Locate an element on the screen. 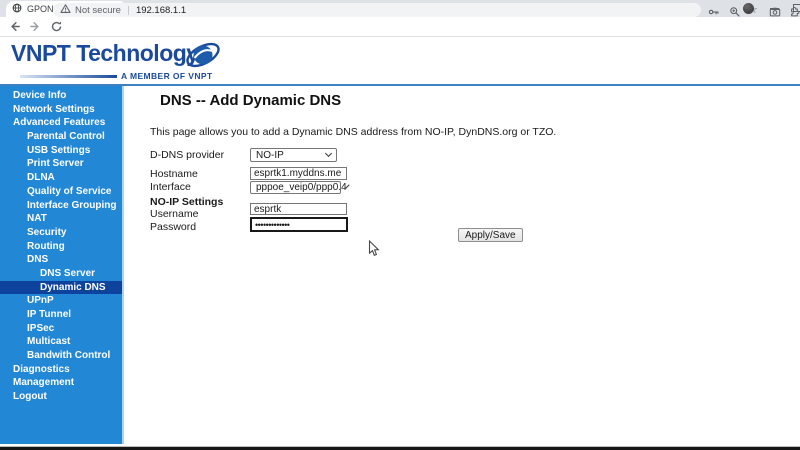  sidebar-item-ip-tunnel: IP Tunnel is located at coordinates (61, 315).